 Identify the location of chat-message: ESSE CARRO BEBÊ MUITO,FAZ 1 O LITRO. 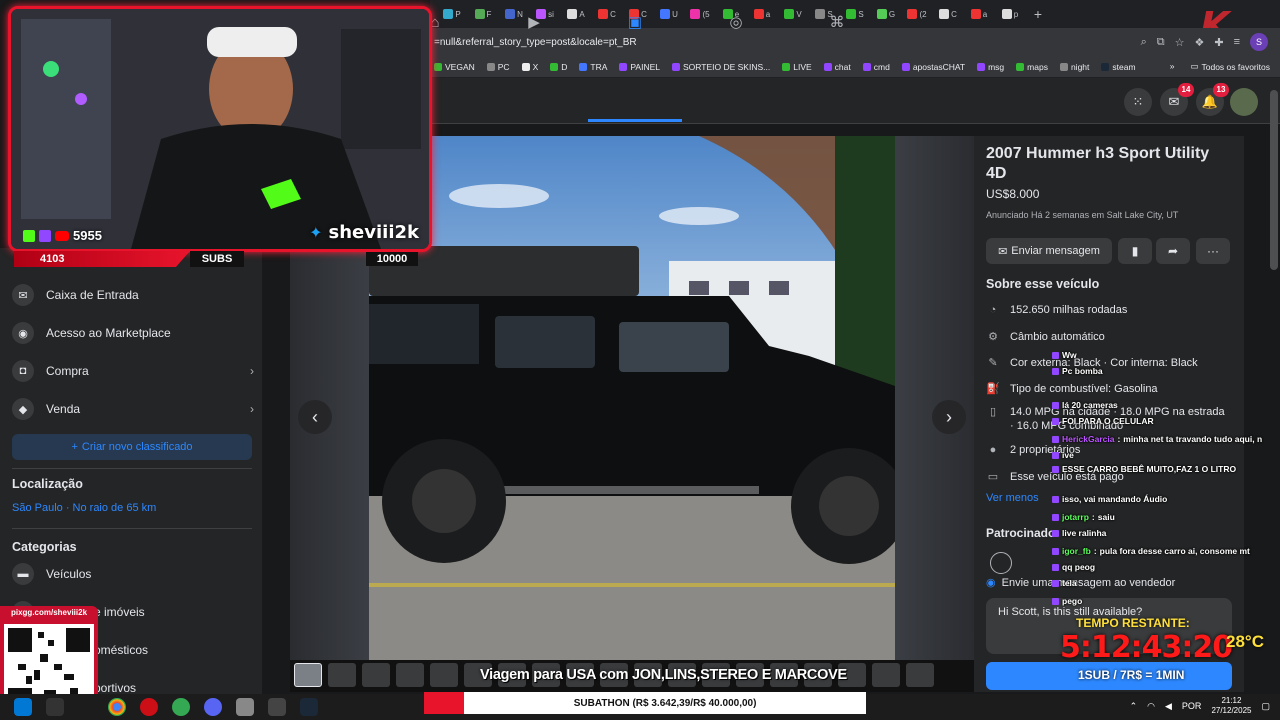
(1144, 469).